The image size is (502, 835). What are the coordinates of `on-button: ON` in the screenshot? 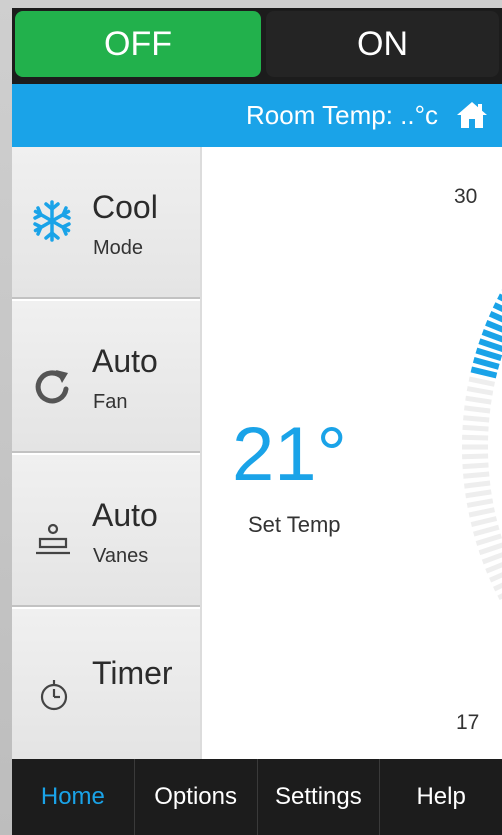 It's located at (382, 44).